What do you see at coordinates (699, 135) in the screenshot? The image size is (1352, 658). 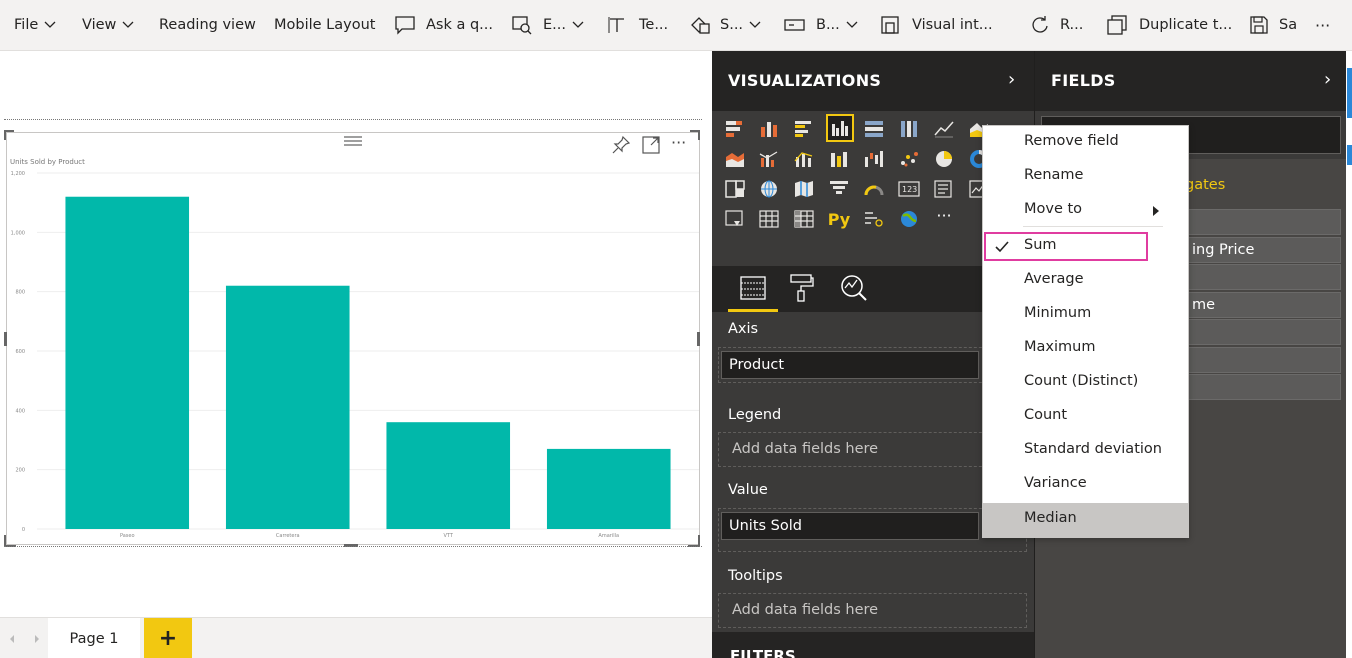 I see `resize-handle-tr-v` at bounding box center [699, 135].